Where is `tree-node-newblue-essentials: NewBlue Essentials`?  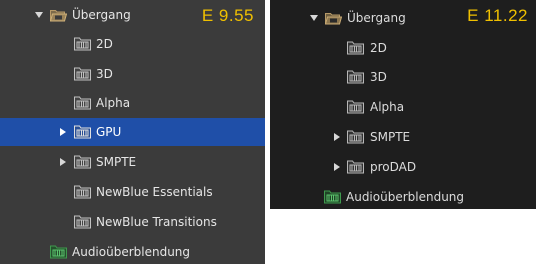
tree-node-newblue-essentials: NewBlue Essentials is located at coordinates (132, 192).